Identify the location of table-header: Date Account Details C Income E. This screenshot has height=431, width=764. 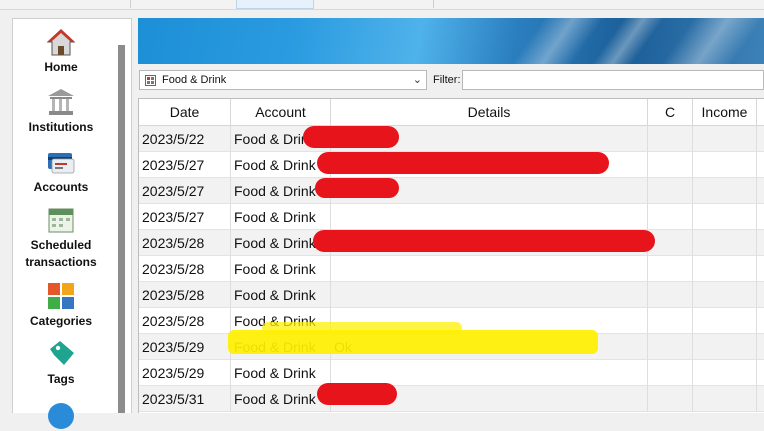
(451, 112).